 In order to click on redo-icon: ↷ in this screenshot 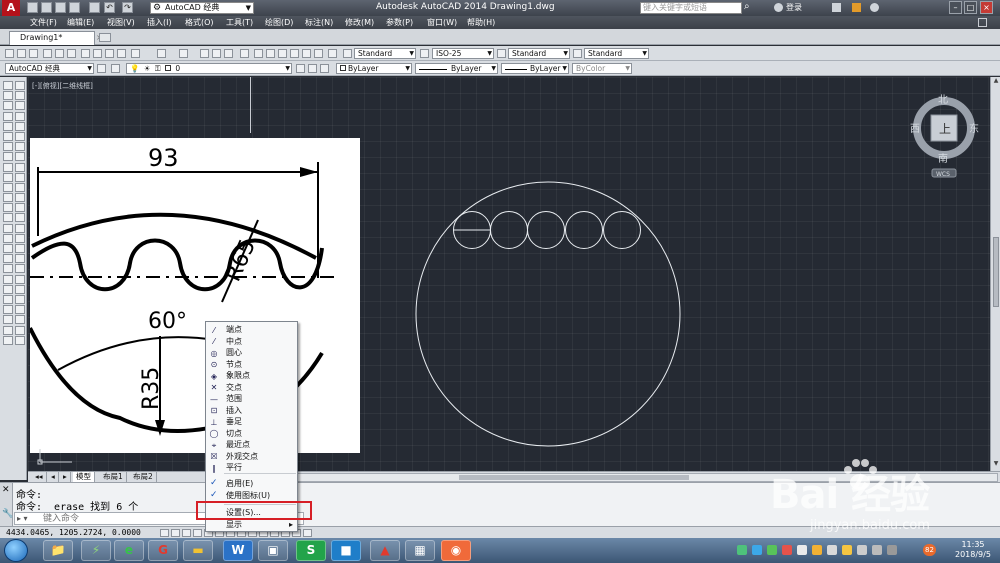, I will do `click(127, 7)`.